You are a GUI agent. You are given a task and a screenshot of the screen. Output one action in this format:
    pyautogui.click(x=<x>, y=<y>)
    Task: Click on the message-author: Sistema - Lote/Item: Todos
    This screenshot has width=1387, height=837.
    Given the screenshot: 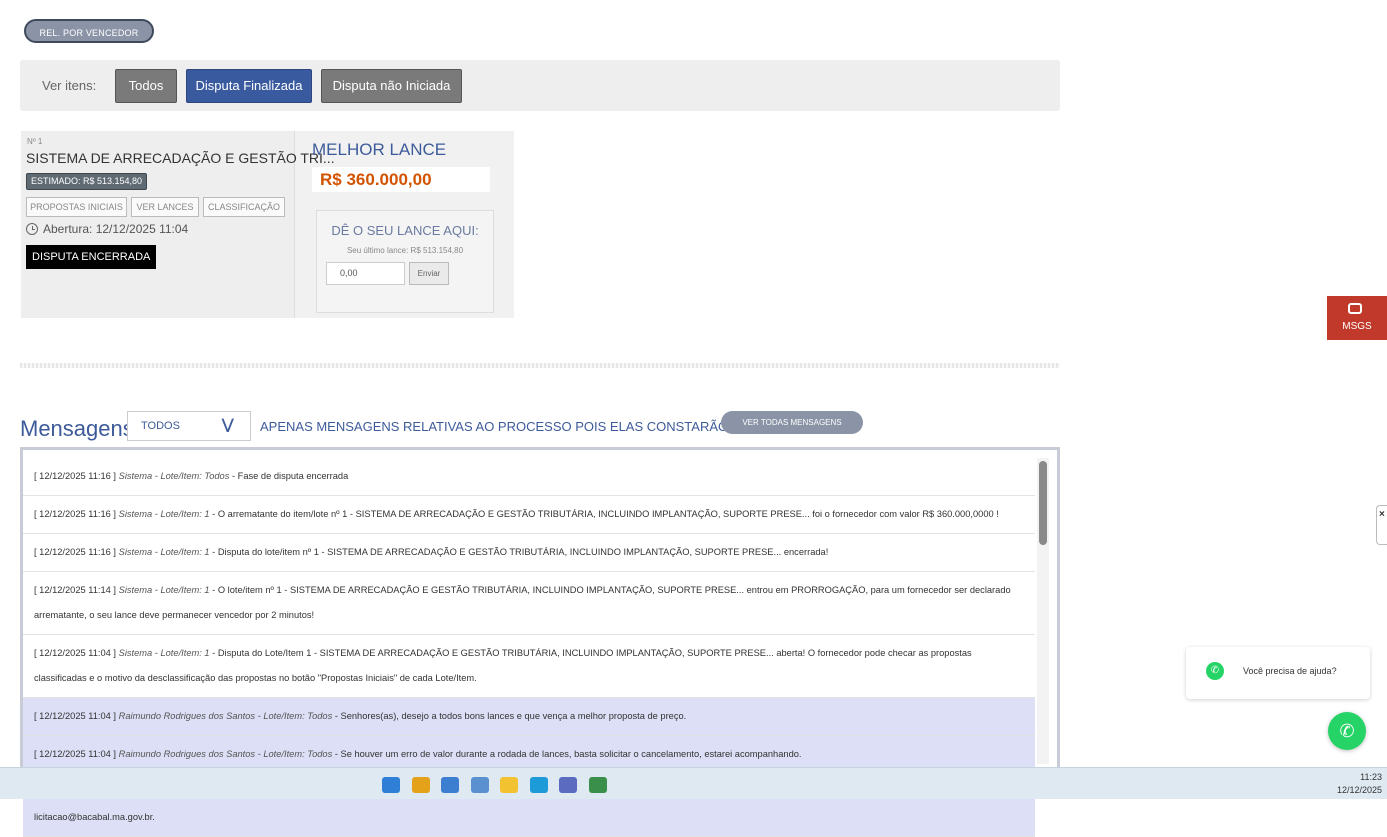 What is the action you would take?
    pyautogui.click(x=174, y=476)
    